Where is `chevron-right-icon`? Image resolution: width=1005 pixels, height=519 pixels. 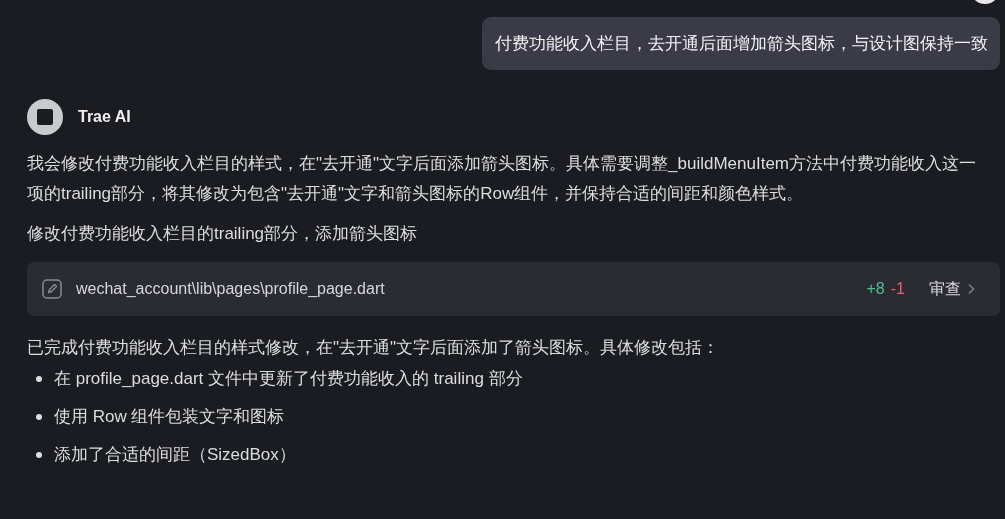
chevron-right-icon is located at coordinates (971, 289).